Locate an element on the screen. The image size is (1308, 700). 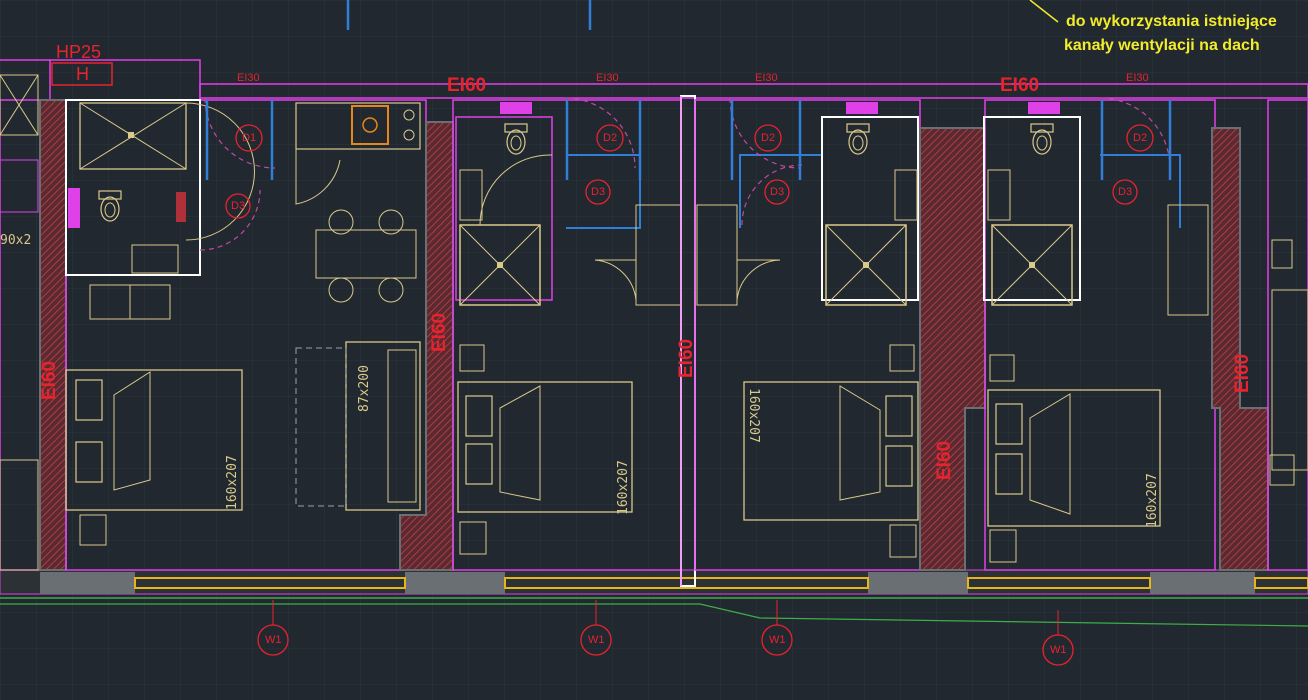
bed-size-4: 160x207 is located at coordinates (1152, 500).